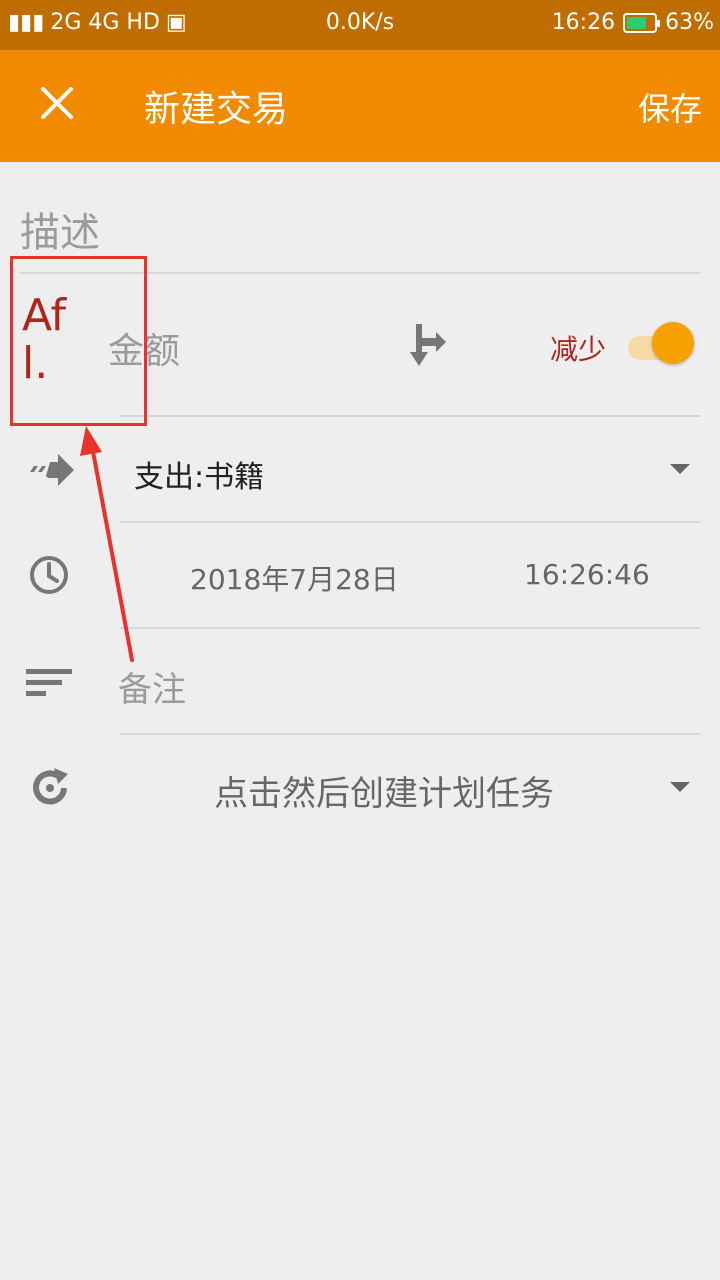 The width and height of the screenshot is (720, 1280). What do you see at coordinates (428, 345) in the screenshot?
I see `split-icon` at bounding box center [428, 345].